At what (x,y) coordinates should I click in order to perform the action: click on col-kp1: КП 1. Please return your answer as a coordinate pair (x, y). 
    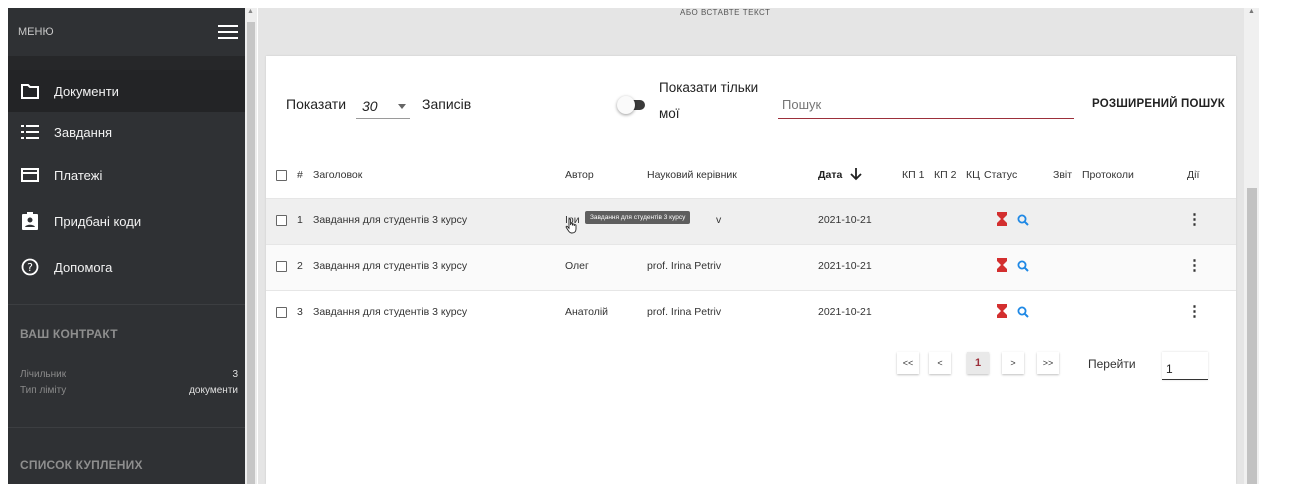
    Looking at the image, I should click on (913, 175).